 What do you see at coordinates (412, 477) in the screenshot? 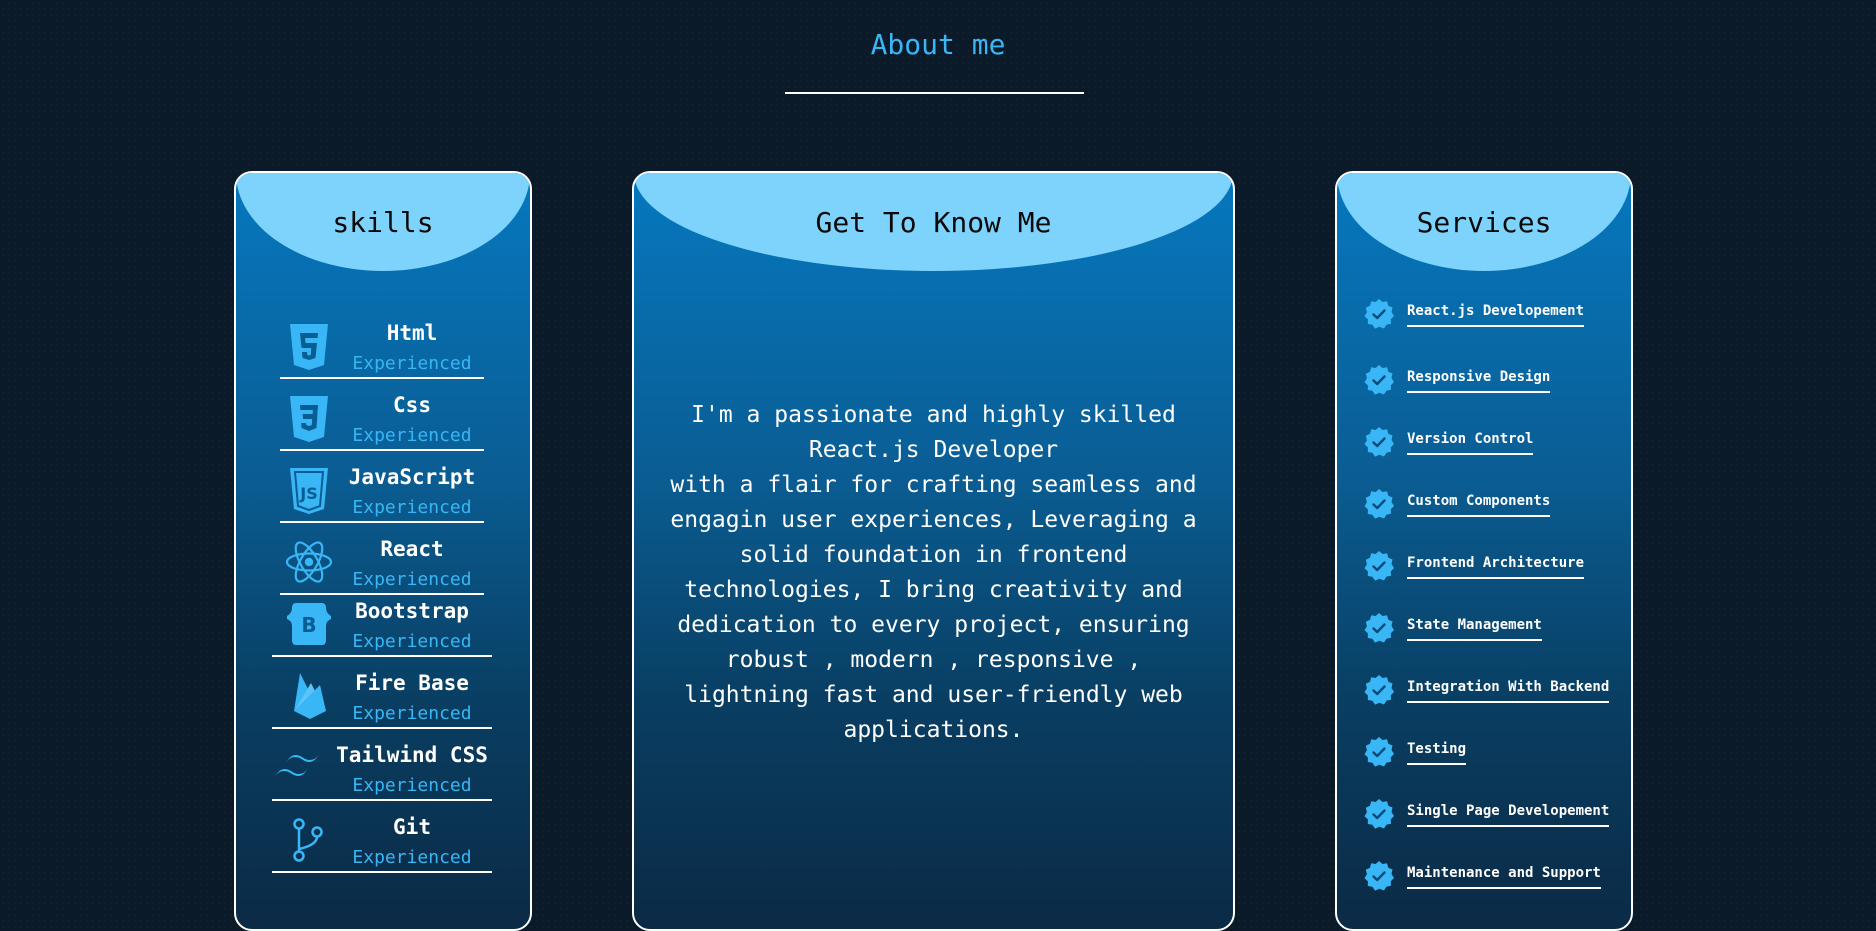
I see `skill-name: JavaScript` at bounding box center [412, 477].